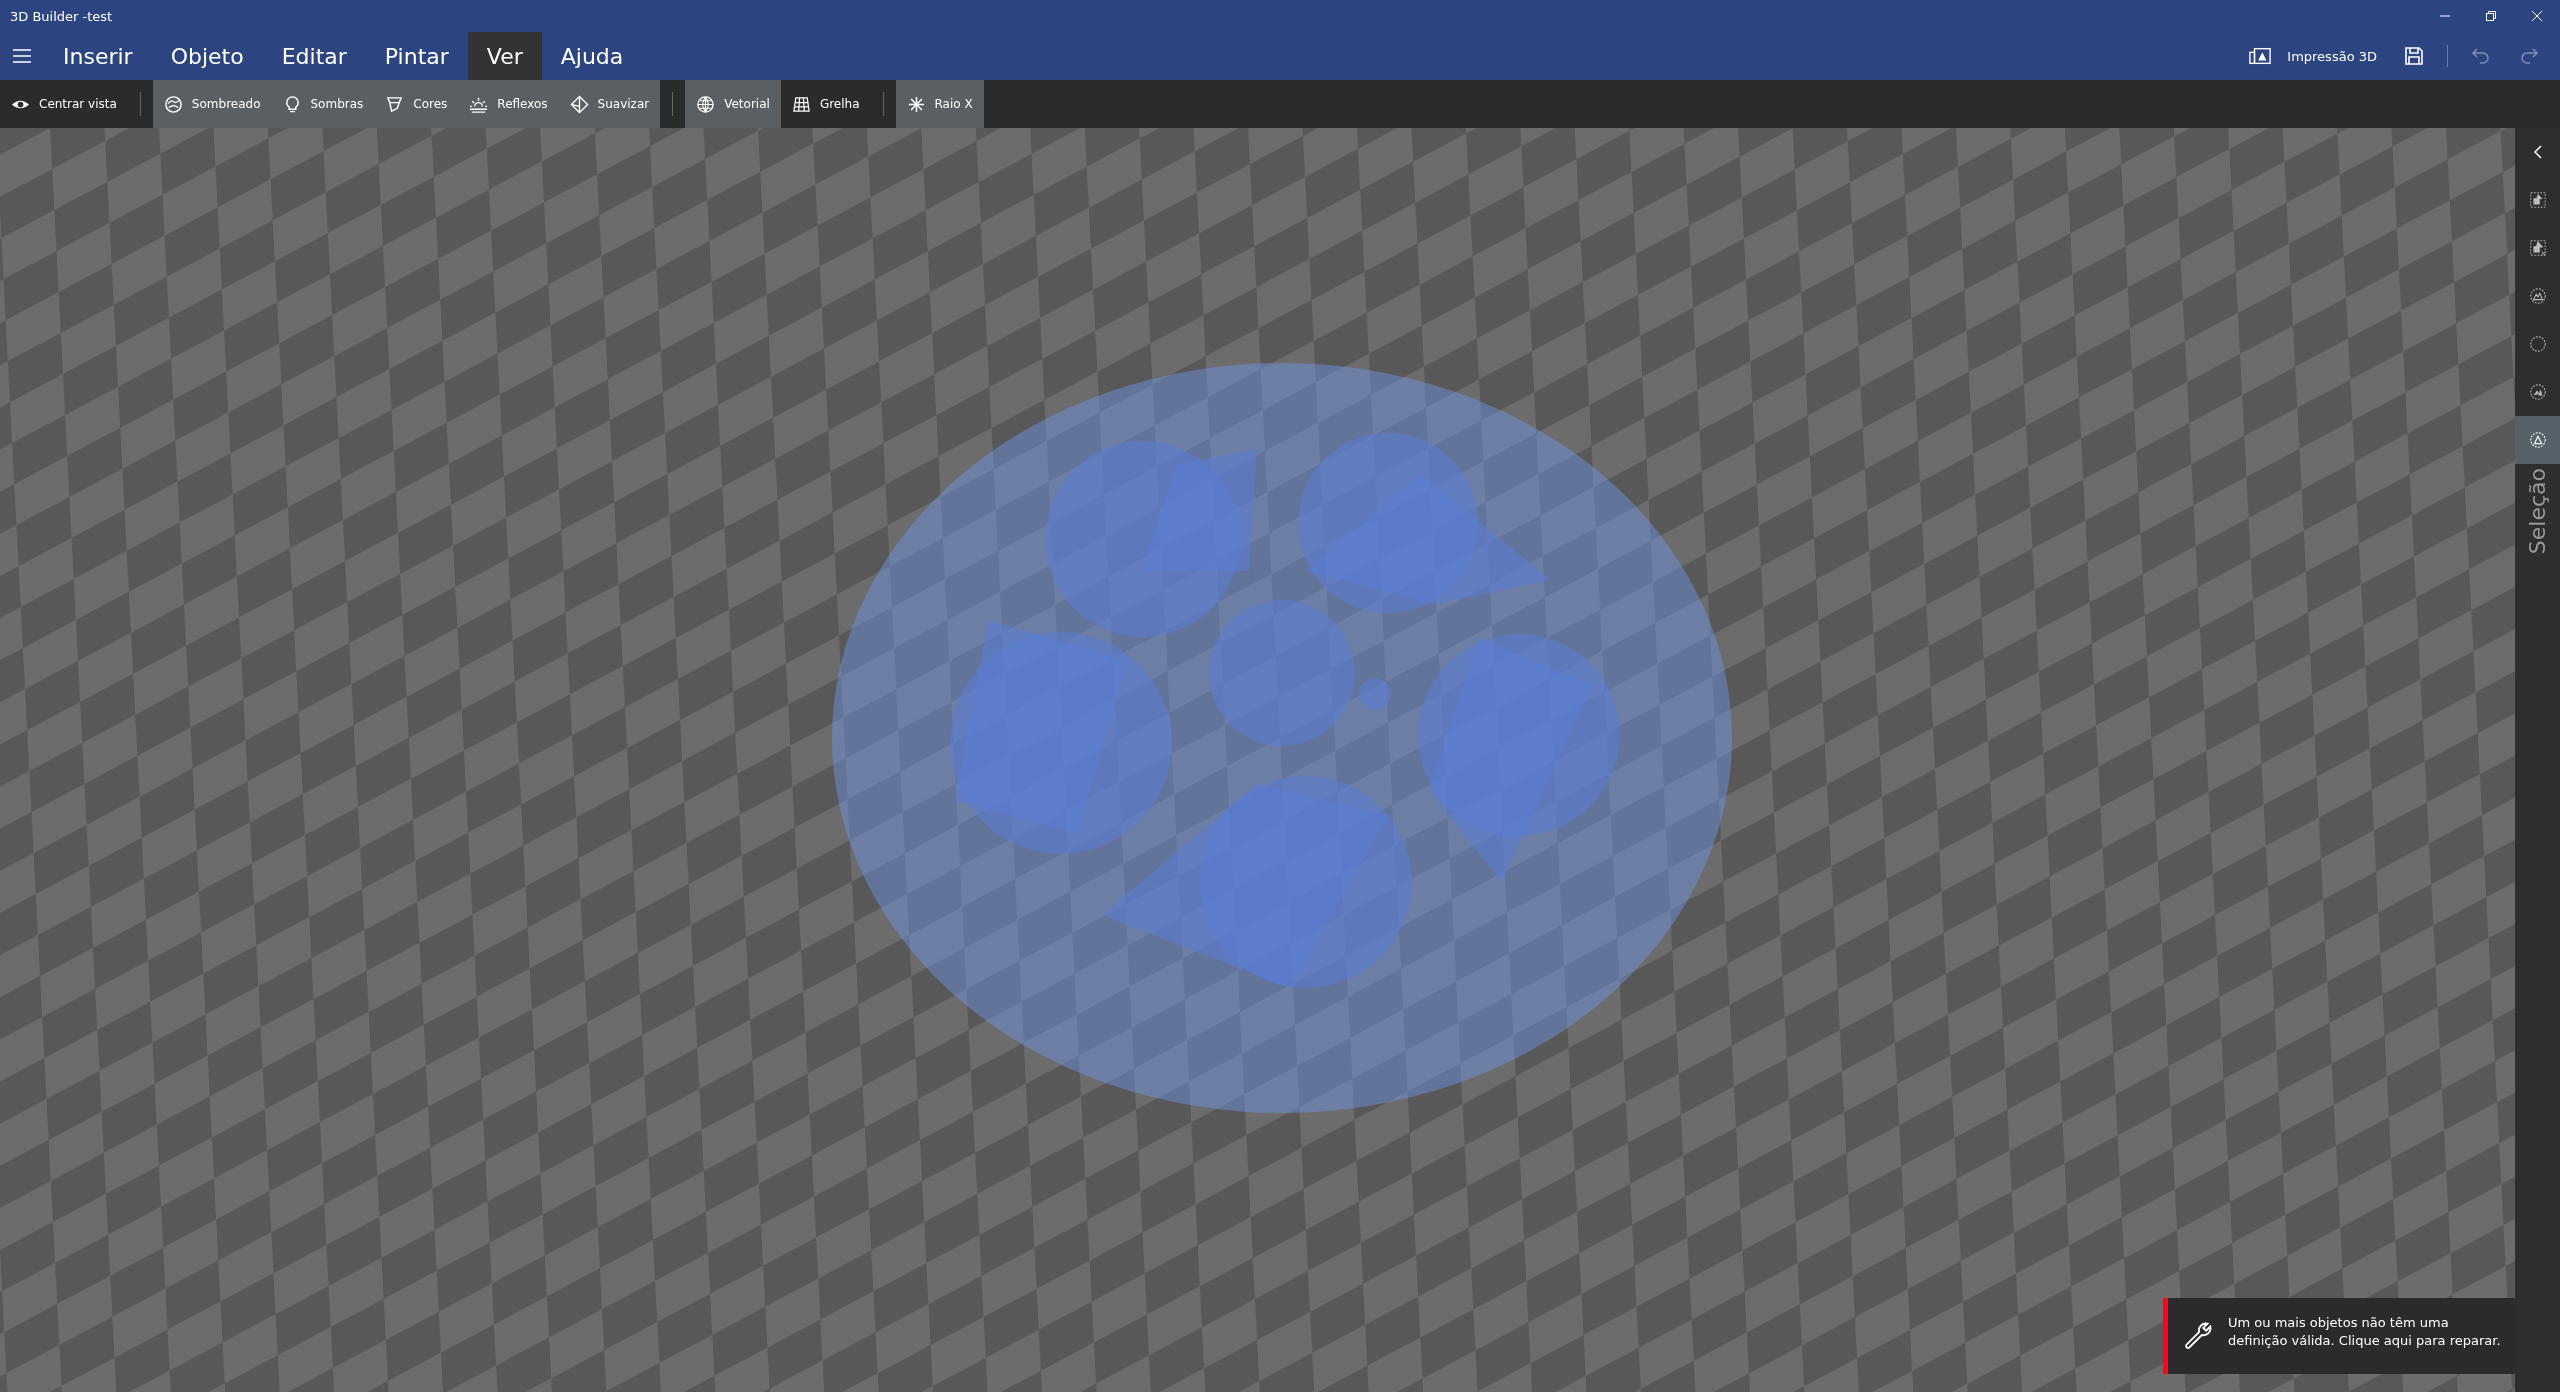 The width and height of the screenshot is (2560, 1392). What do you see at coordinates (504, 56) in the screenshot?
I see `menu-tab: Ver` at bounding box center [504, 56].